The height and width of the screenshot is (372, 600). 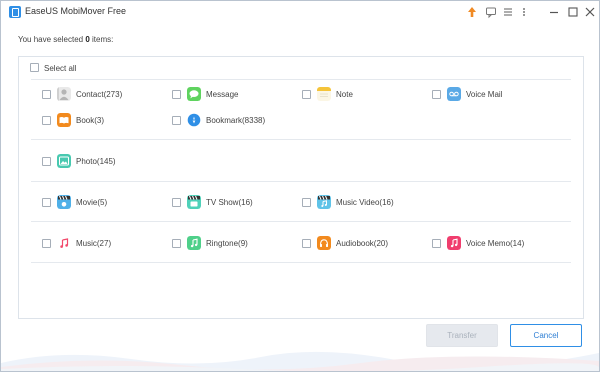 What do you see at coordinates (176, 202) in the screenshot?
I see `tv-show-checkbox` at bounding box center [176, 202].